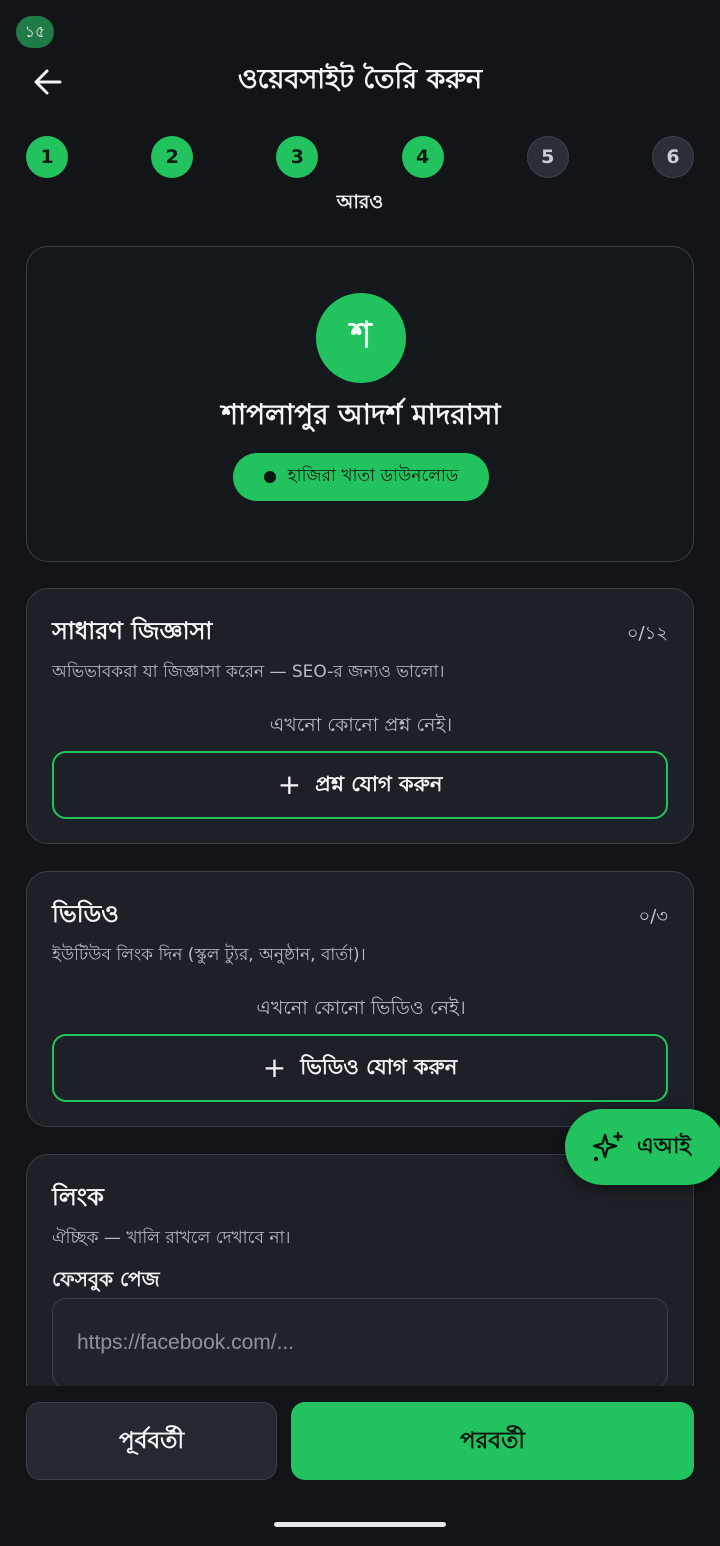  Describe the element at coordinates (373, 476) in the screenshot. I see `attendance-download-label: হাজিরা খাতা ডাউনলোড` at that location.